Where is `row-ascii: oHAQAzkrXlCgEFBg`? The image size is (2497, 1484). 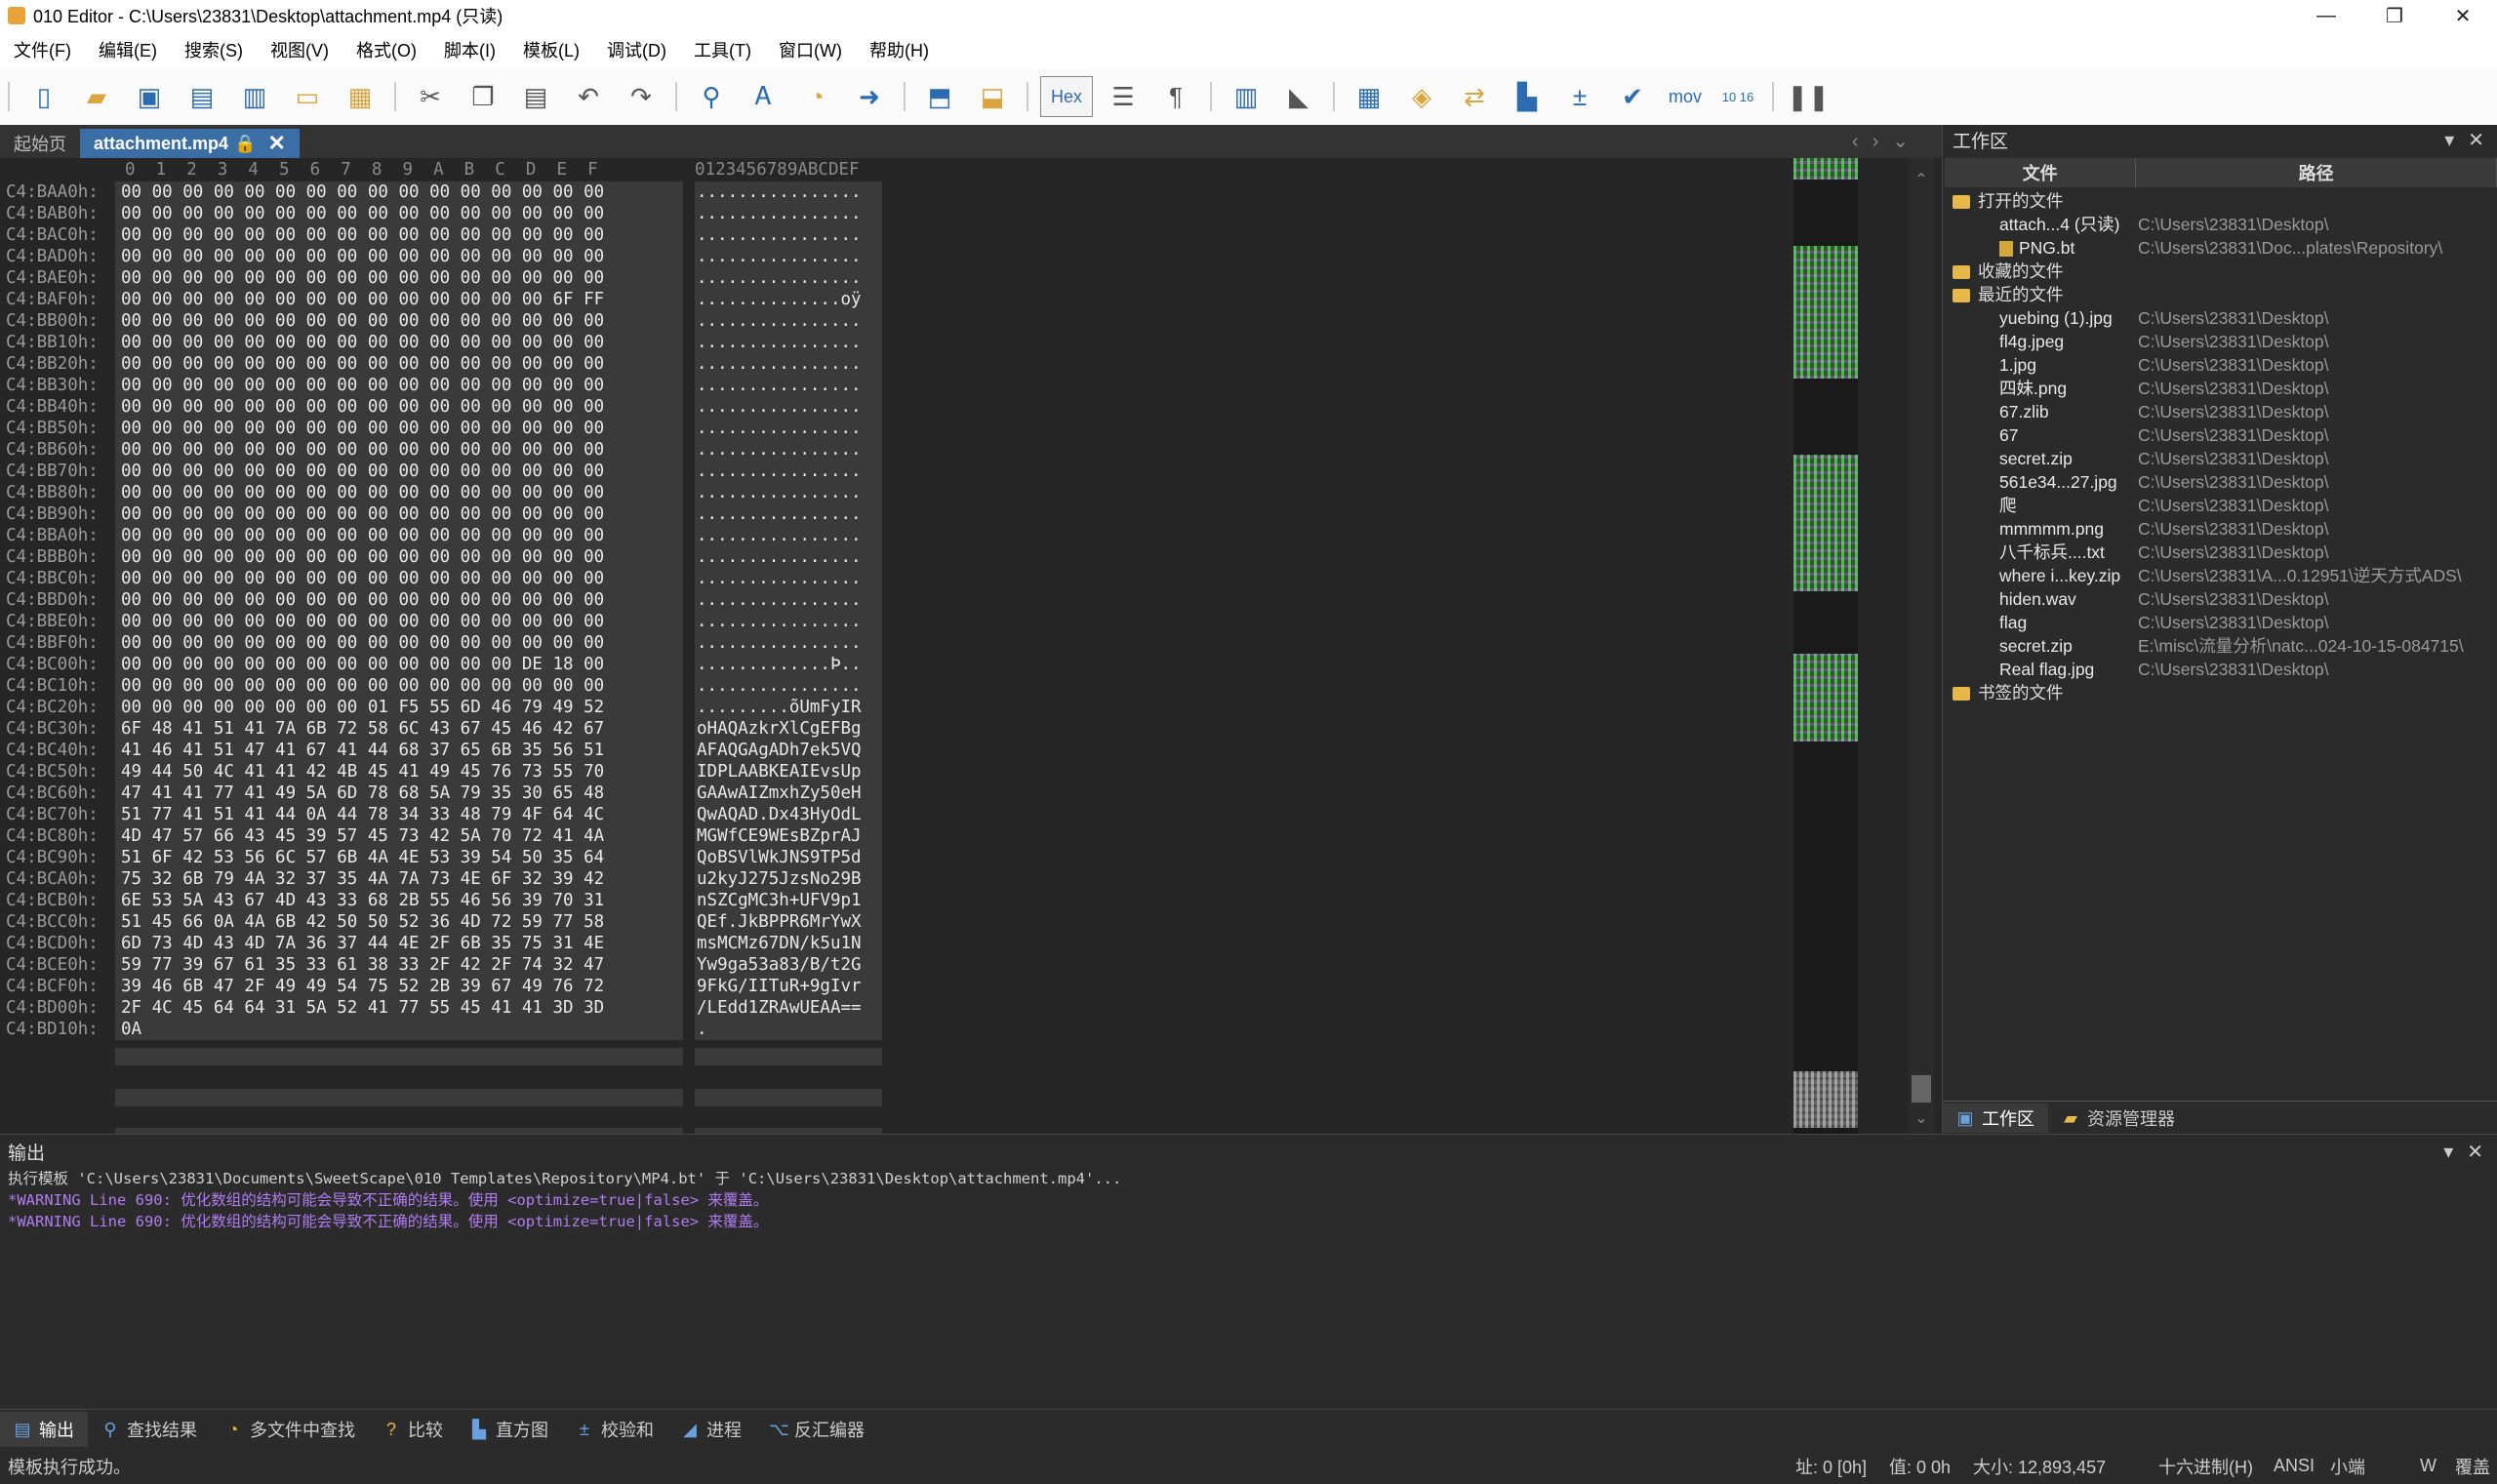 row-ascii: oHAQAzkrXlCgEFBg is located at coordinates (789, 729).